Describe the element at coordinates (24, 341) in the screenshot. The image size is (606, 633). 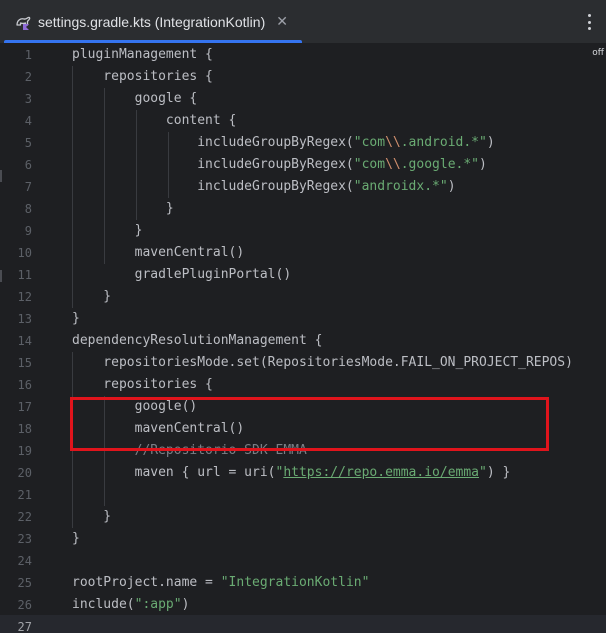
I see `line-number: 14` at that location.